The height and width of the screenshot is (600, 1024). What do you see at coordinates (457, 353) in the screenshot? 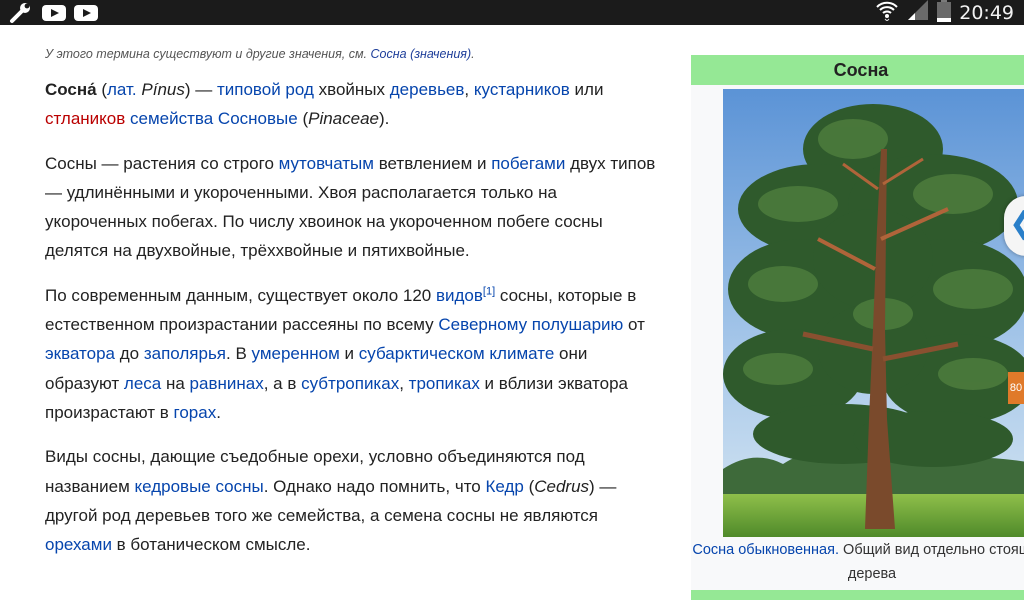
I see `link-subarctic-climate: субарктическом климате` at bounding box center [457, 353].